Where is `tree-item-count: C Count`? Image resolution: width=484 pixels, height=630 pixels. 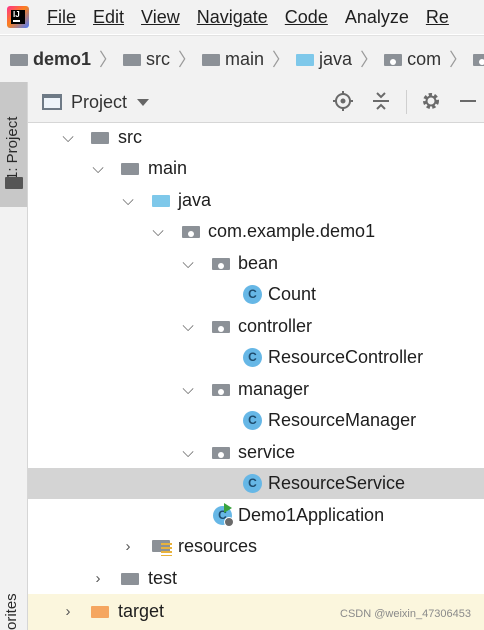 tree-item-count: C Count is located at coordinates (256, 294).